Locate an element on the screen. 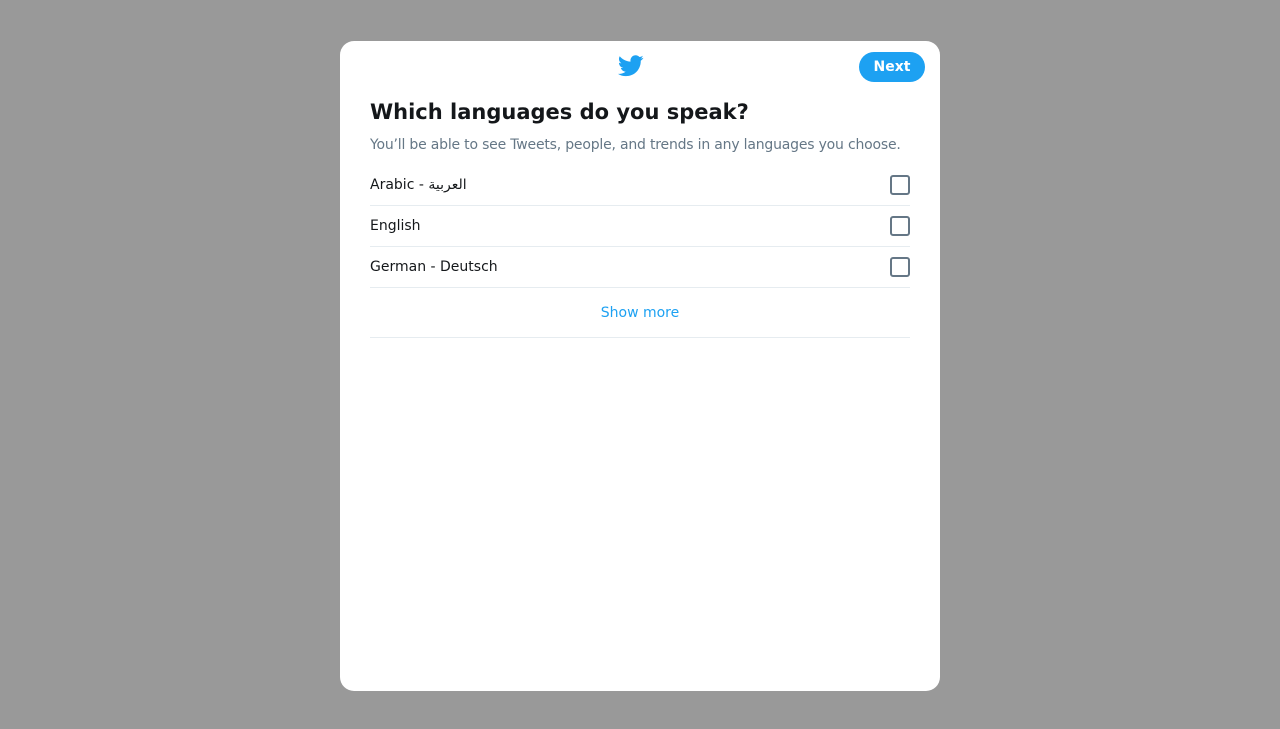 Image resolution: width=1280 pixels, height=729 pixels. show-more-label: Show more is located at coordinates (640, 312).